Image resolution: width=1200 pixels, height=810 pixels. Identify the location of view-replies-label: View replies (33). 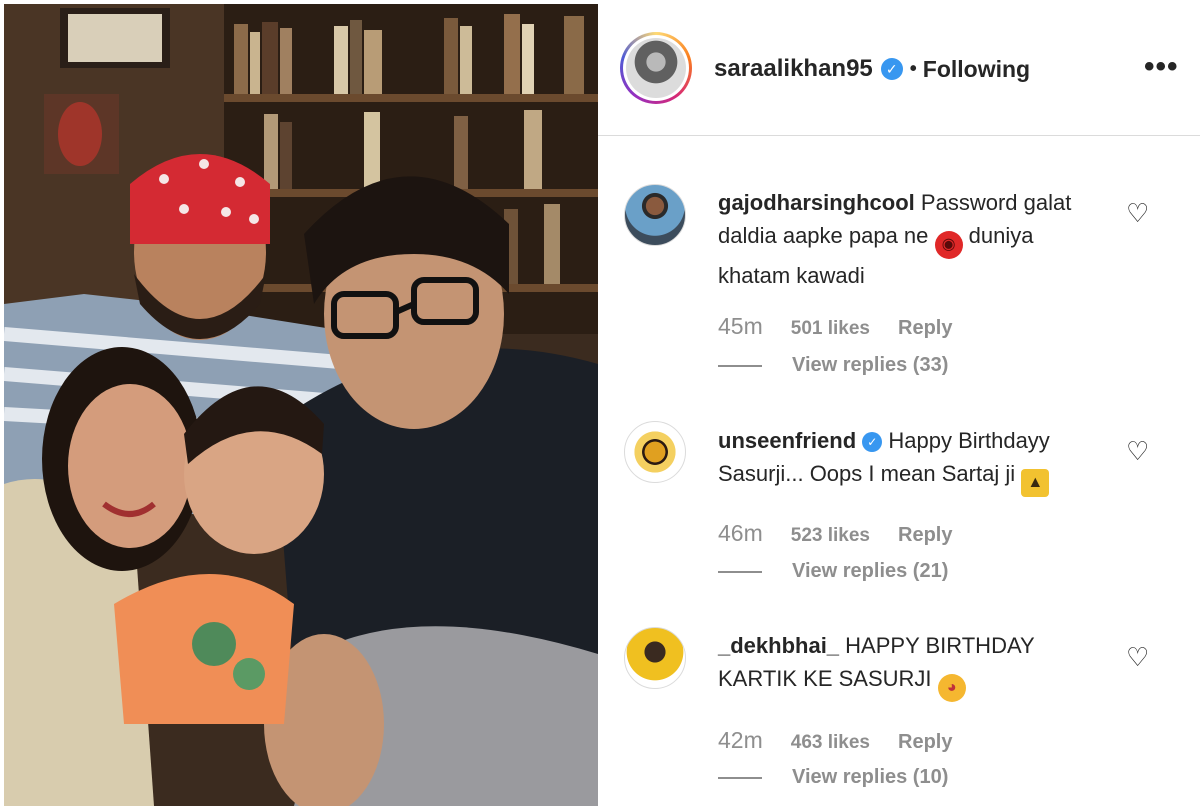
(870, 365).